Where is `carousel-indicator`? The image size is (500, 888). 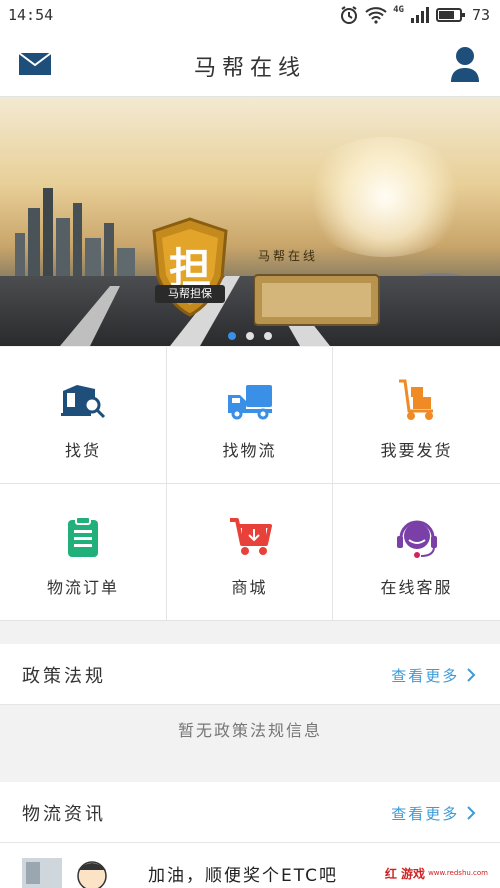 carousel-indicator is located at coordinates (250, 336).